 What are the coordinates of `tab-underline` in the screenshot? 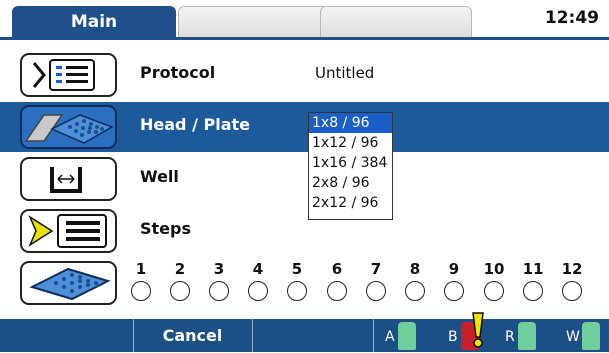 It's located at (304, 38).